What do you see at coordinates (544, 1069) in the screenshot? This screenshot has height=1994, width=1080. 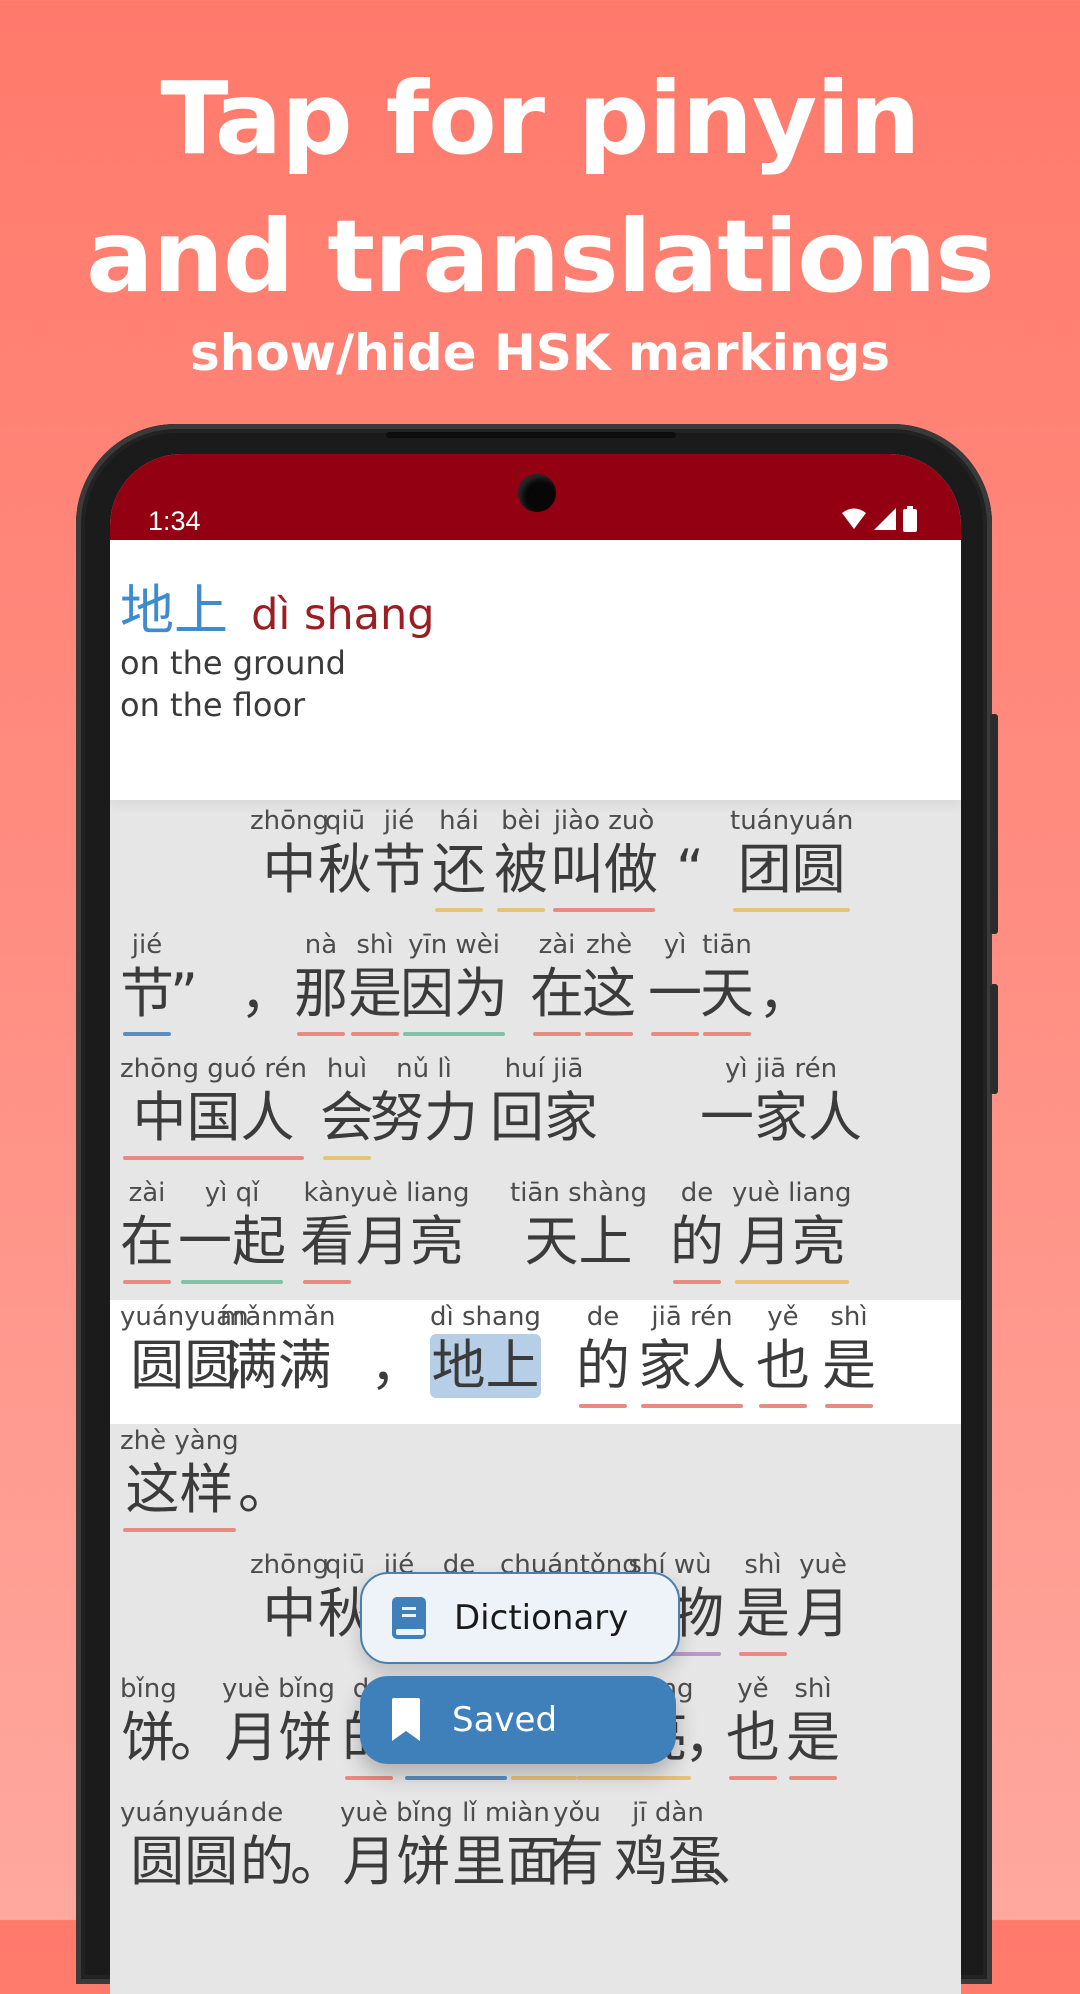 I see `word-pinyin: huí jiā` at bounding box center [544, 1069].